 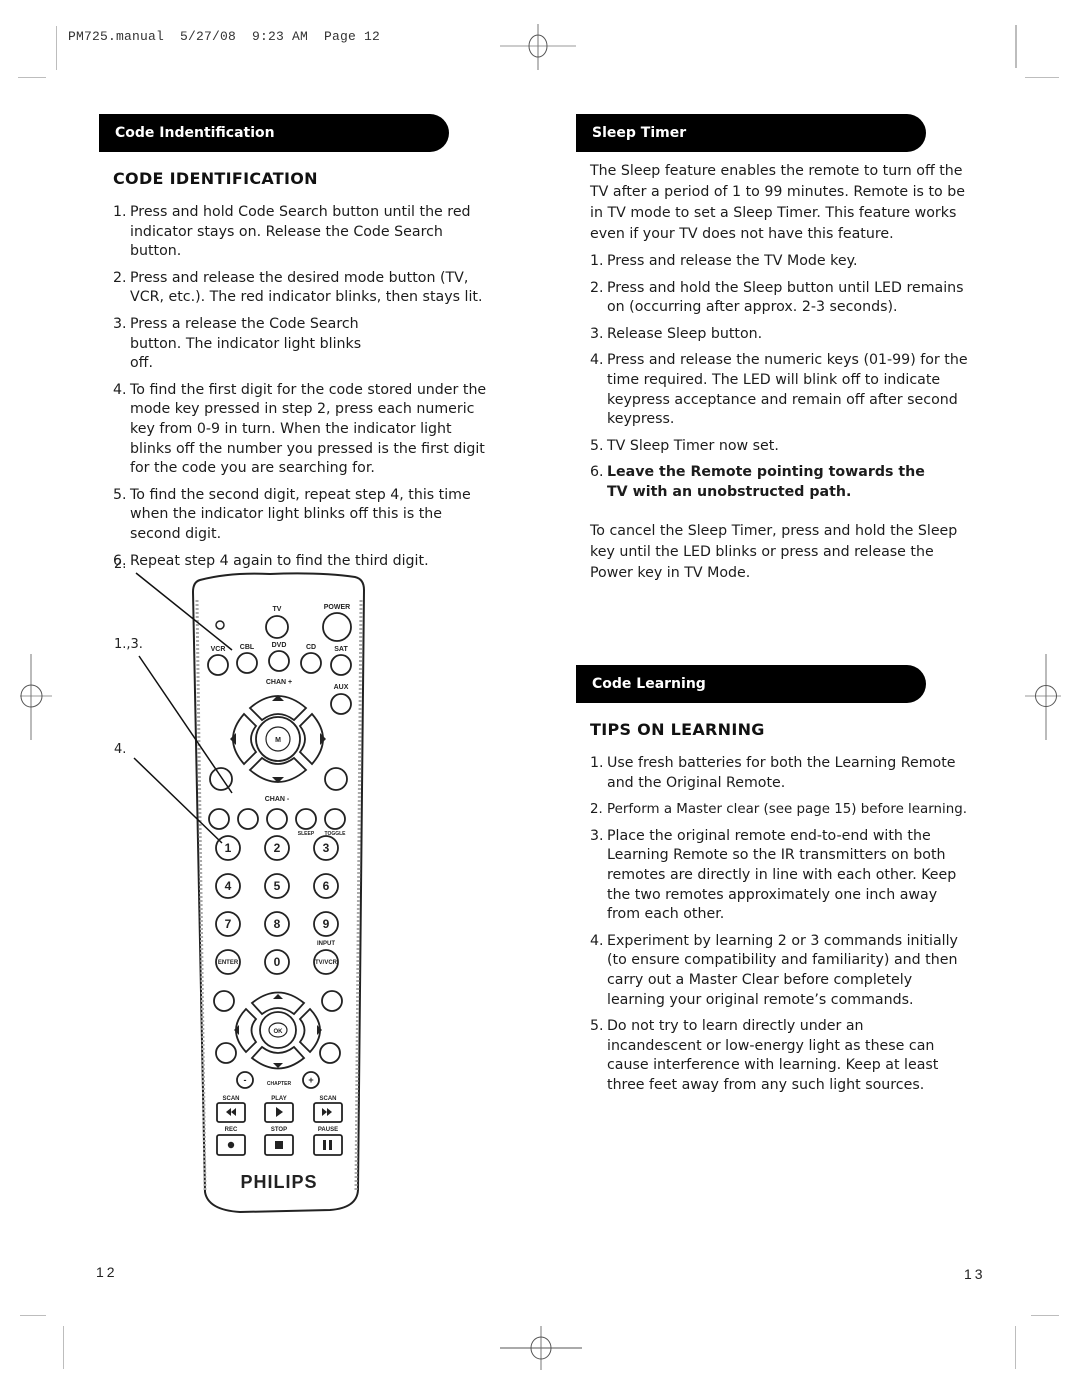 What do you see at coordinates (328, 1130) in the screenshot?
I see `label-pause: PAUSE` at bounding box center [328, 1130].